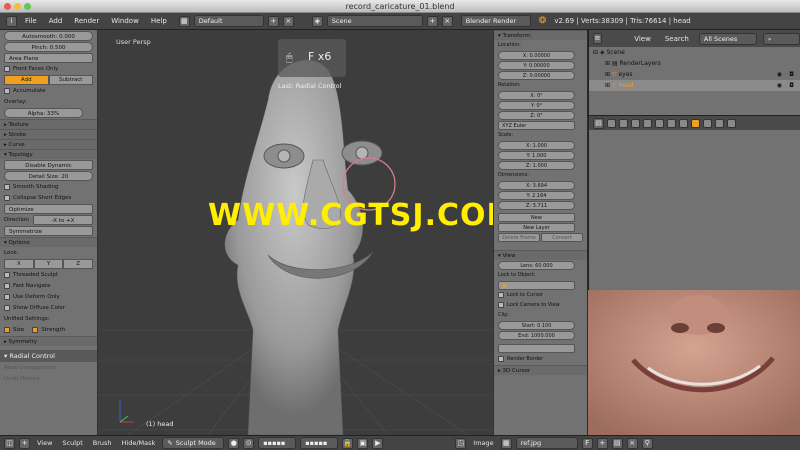  What do you see at coordinates (602, 443) in the screenshot?
I see `new-image-icon: +` at bounding box center [602, 443].